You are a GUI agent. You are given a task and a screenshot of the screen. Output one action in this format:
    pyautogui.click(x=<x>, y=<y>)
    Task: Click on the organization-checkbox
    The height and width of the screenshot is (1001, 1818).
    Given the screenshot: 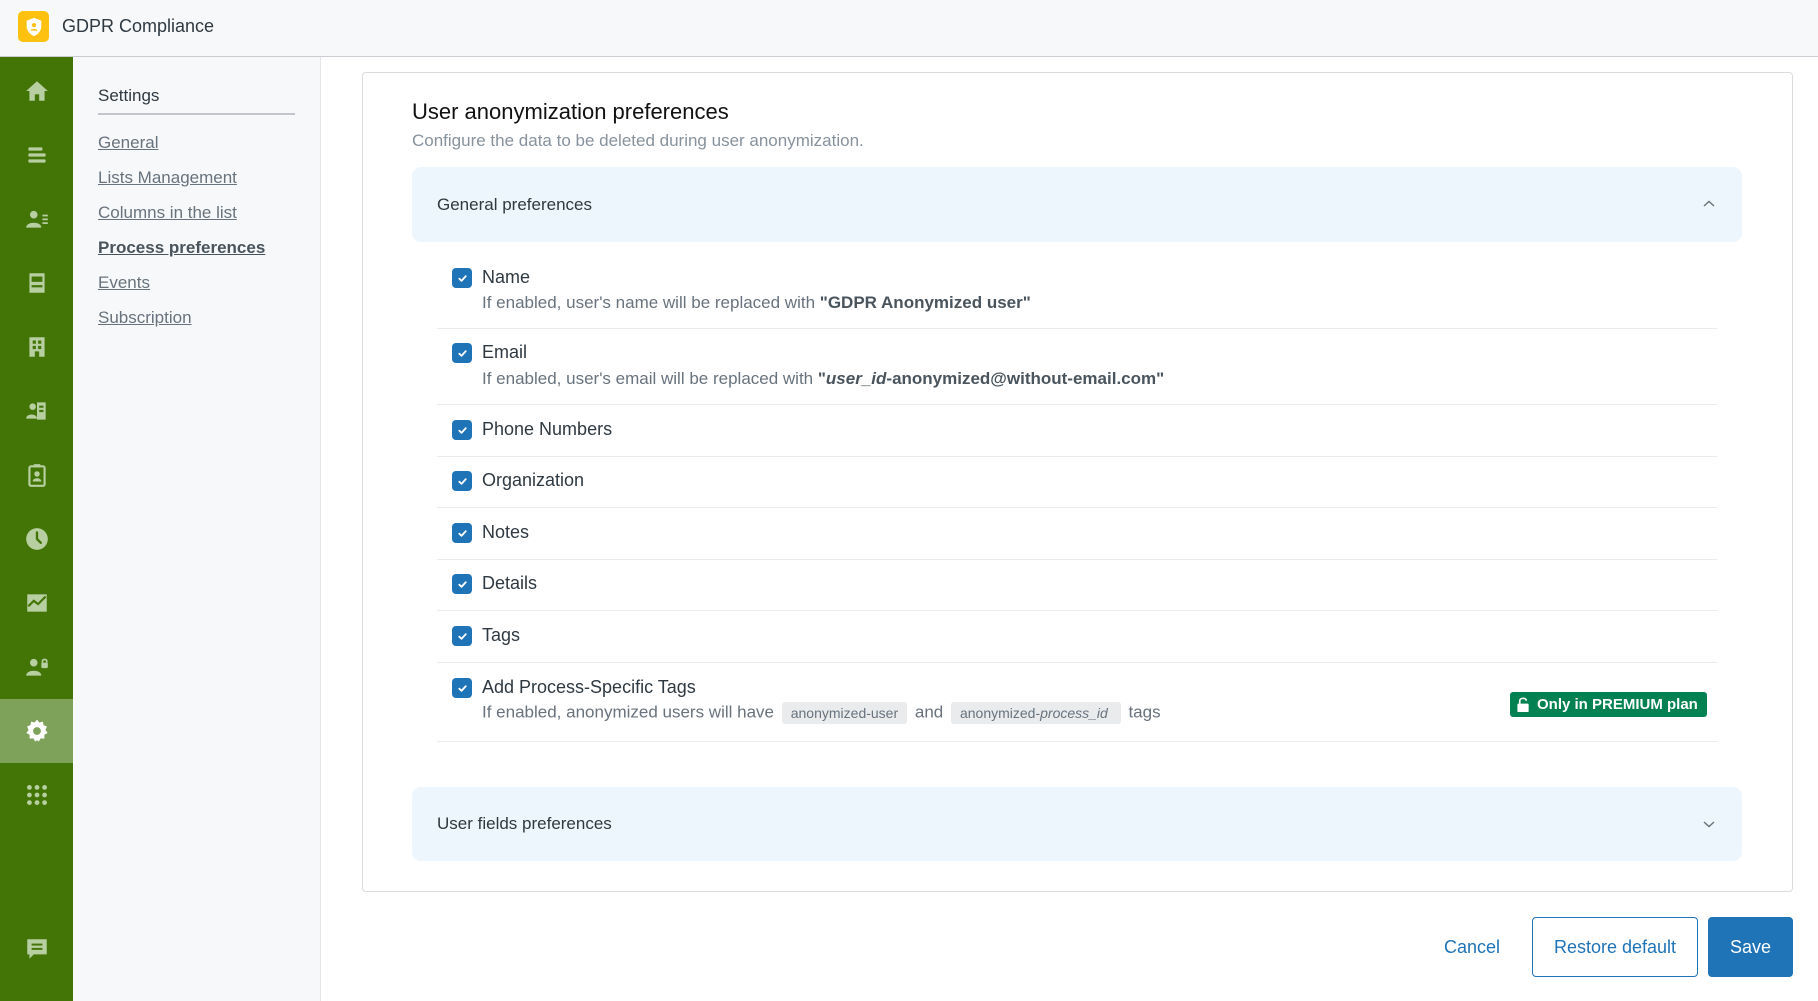 What is the action you would take?
    pyautogui.click(x=462, y=481)
    